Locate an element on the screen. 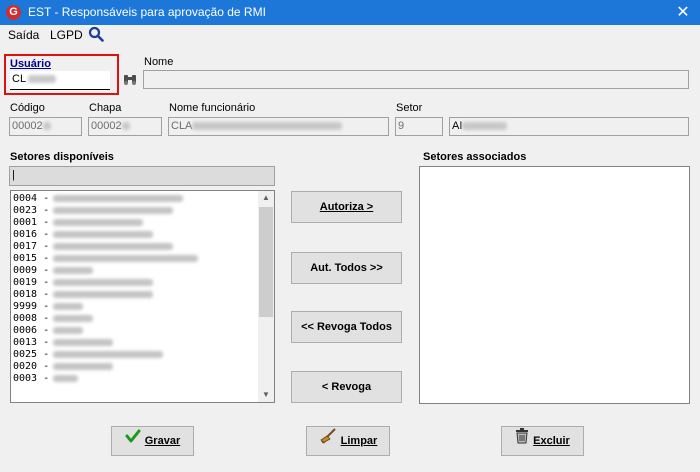 The width and height of the screenshot is (700, 472). scroll-up-icon: ▲ is located at coordinates (266, 198).